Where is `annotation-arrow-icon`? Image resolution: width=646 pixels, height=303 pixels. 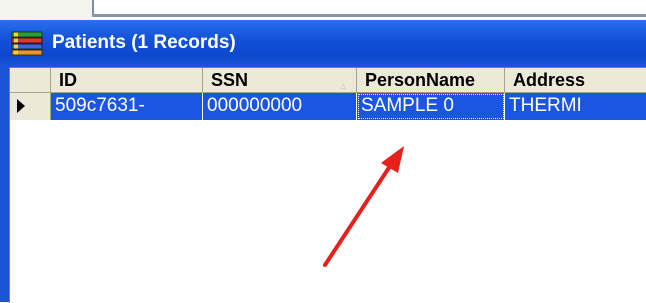
annotation-arrow-icon is located at coordinates (363, 206).